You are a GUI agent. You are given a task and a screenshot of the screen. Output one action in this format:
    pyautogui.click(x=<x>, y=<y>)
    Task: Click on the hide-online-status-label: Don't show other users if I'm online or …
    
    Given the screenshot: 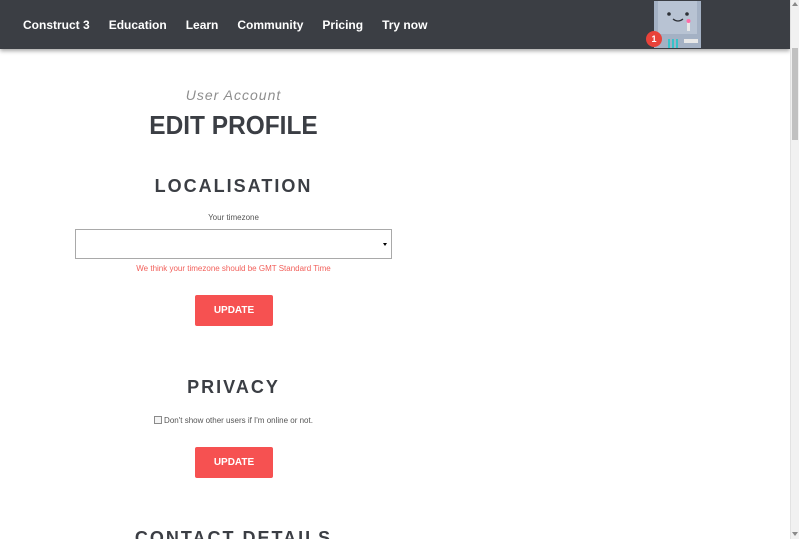 What is the action you would take?
    pyautogui.click(x=238, y=420)
    